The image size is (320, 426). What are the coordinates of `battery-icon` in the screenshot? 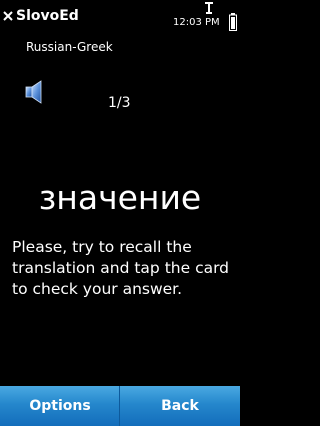 It's located at (233, 22).